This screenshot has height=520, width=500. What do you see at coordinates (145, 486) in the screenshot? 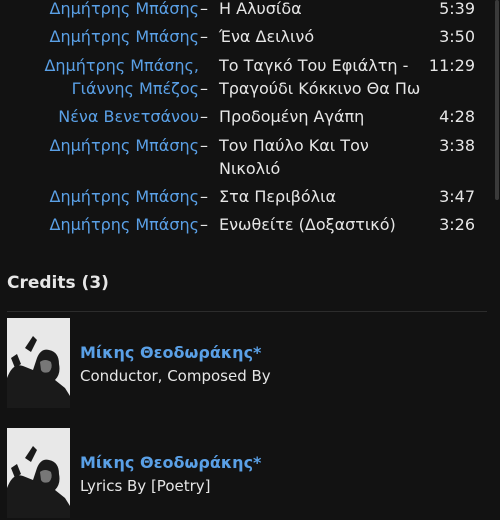
I see `credit-role: Lyrics By [Poetry]` at bounding box center [145, 486].